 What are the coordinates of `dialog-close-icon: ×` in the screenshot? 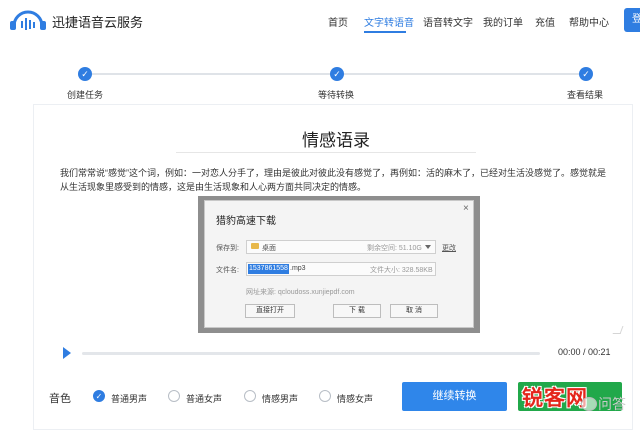 It's located at (466, 208).